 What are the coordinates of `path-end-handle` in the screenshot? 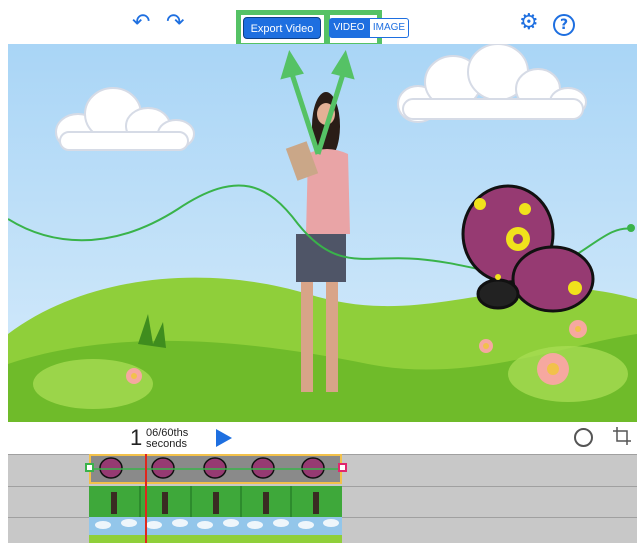 It's located at (631, 228).